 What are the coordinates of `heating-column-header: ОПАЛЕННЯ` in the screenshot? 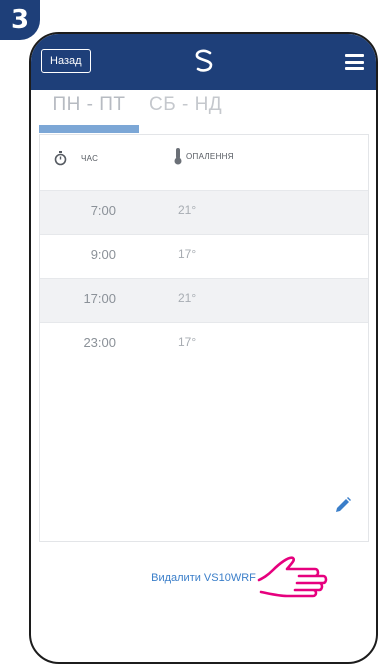 It's located at (203, 156).